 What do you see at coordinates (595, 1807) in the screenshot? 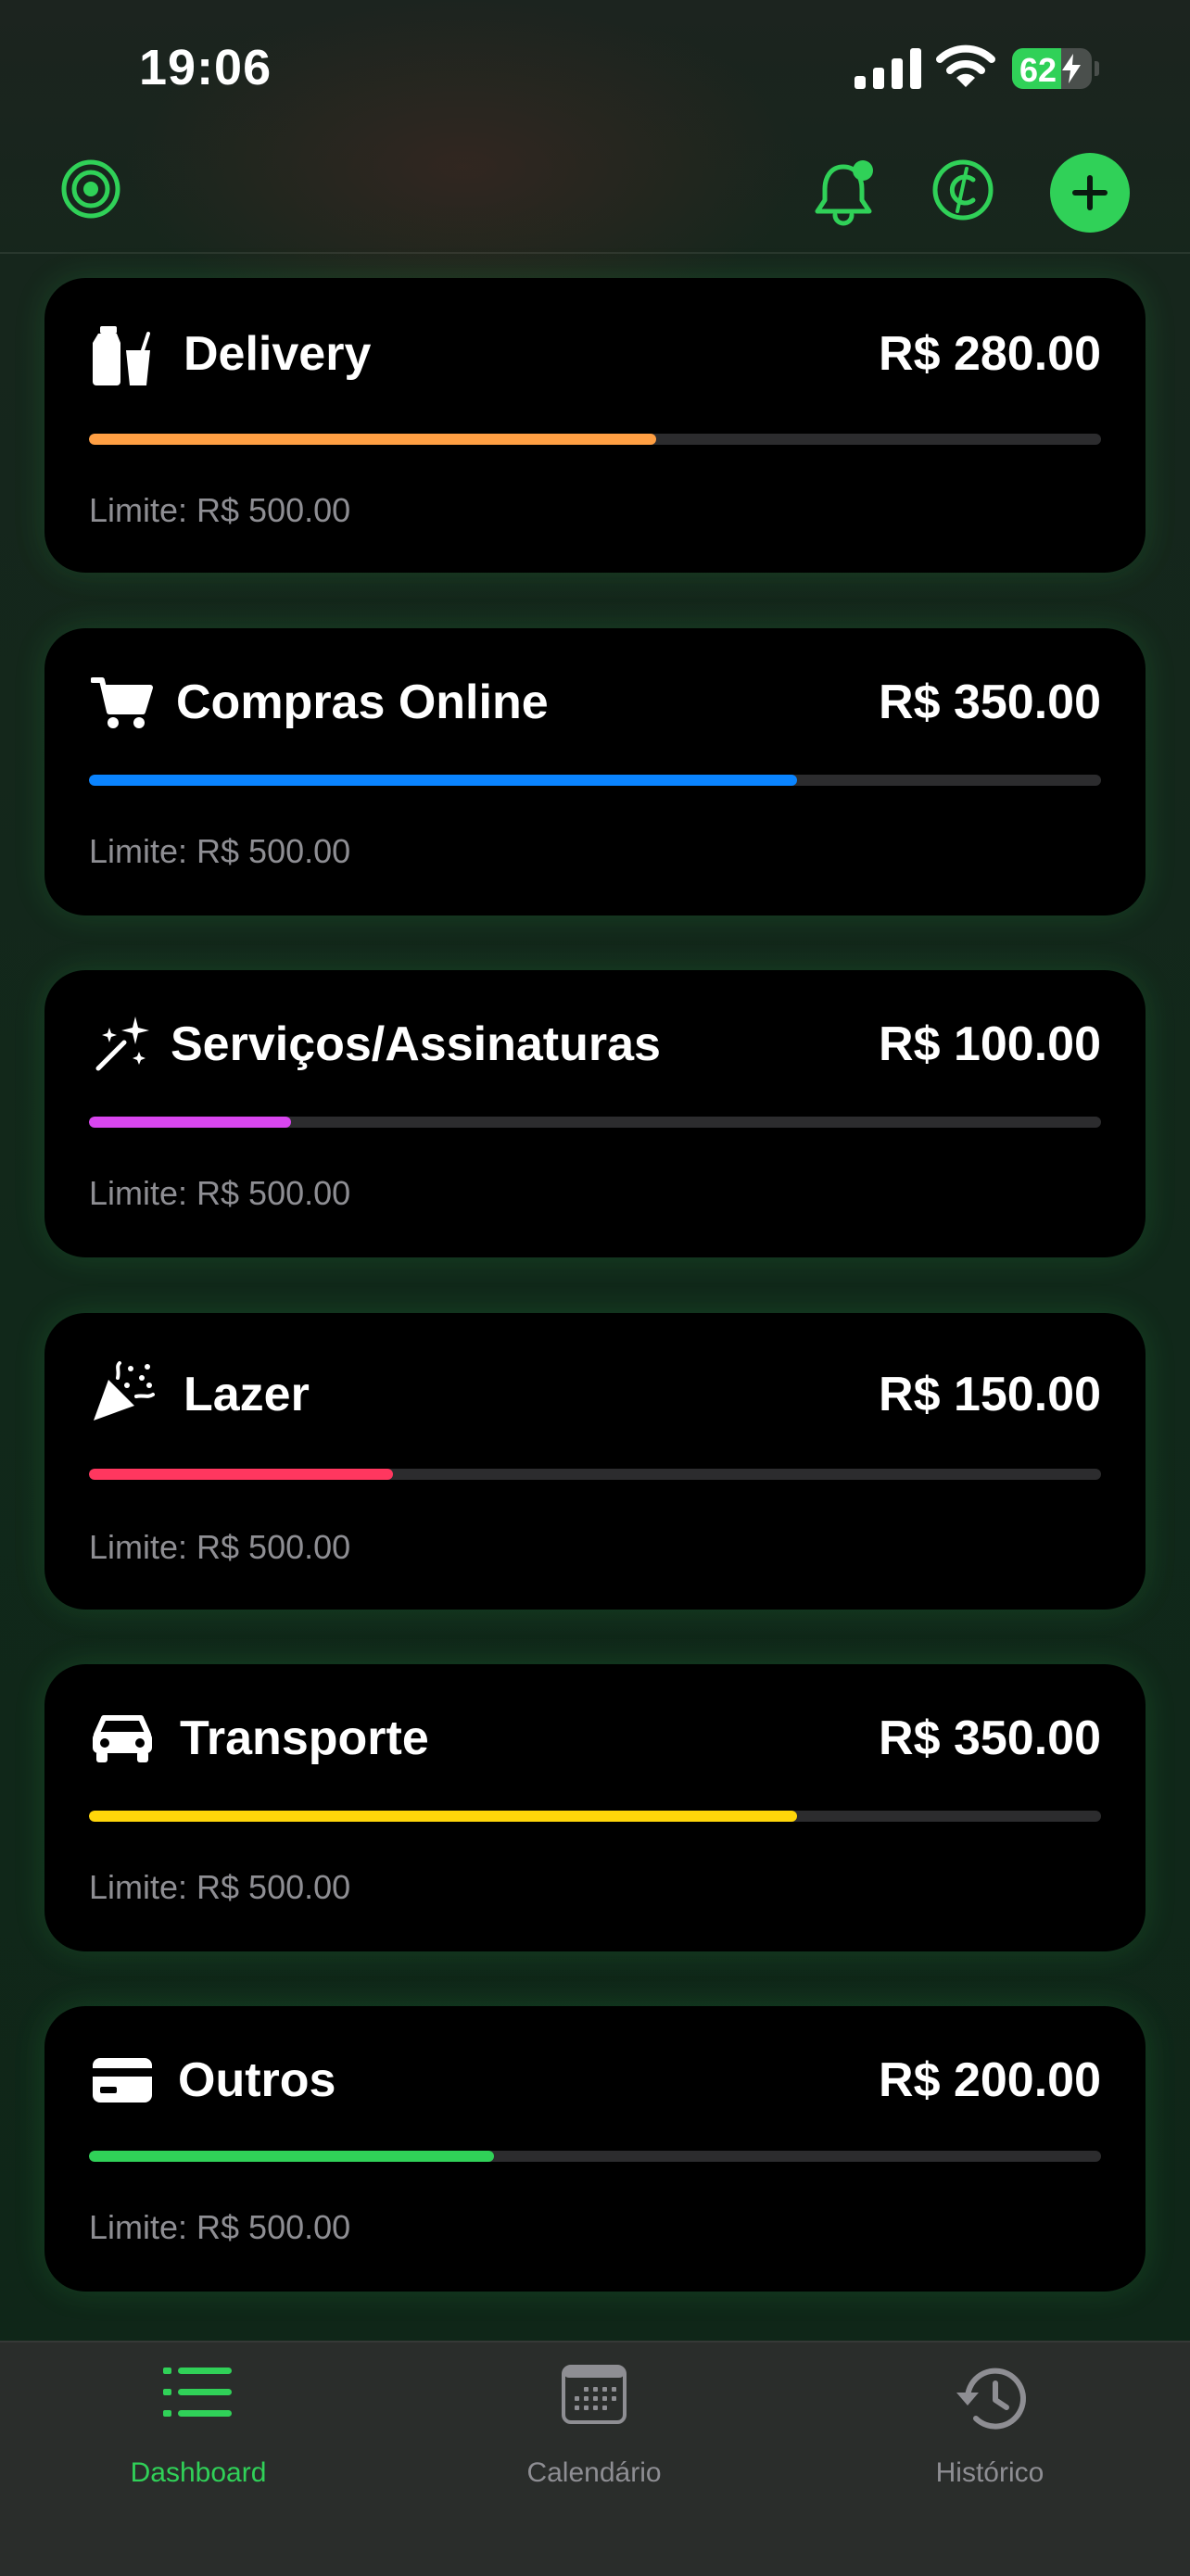
I see `category-card-transporte: Transporte R$ 350.00 Limite: R$ 500.00` at bounding box center [595, 1807].